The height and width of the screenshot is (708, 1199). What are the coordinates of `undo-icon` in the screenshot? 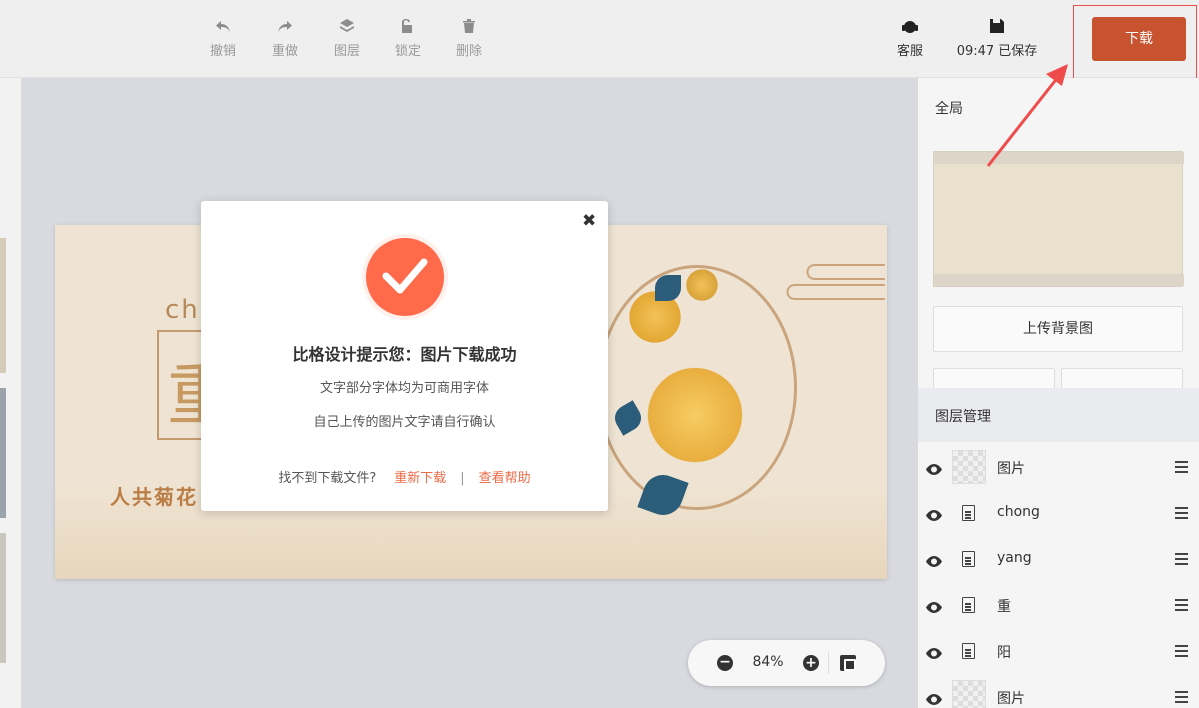 It's located at (223, 27).